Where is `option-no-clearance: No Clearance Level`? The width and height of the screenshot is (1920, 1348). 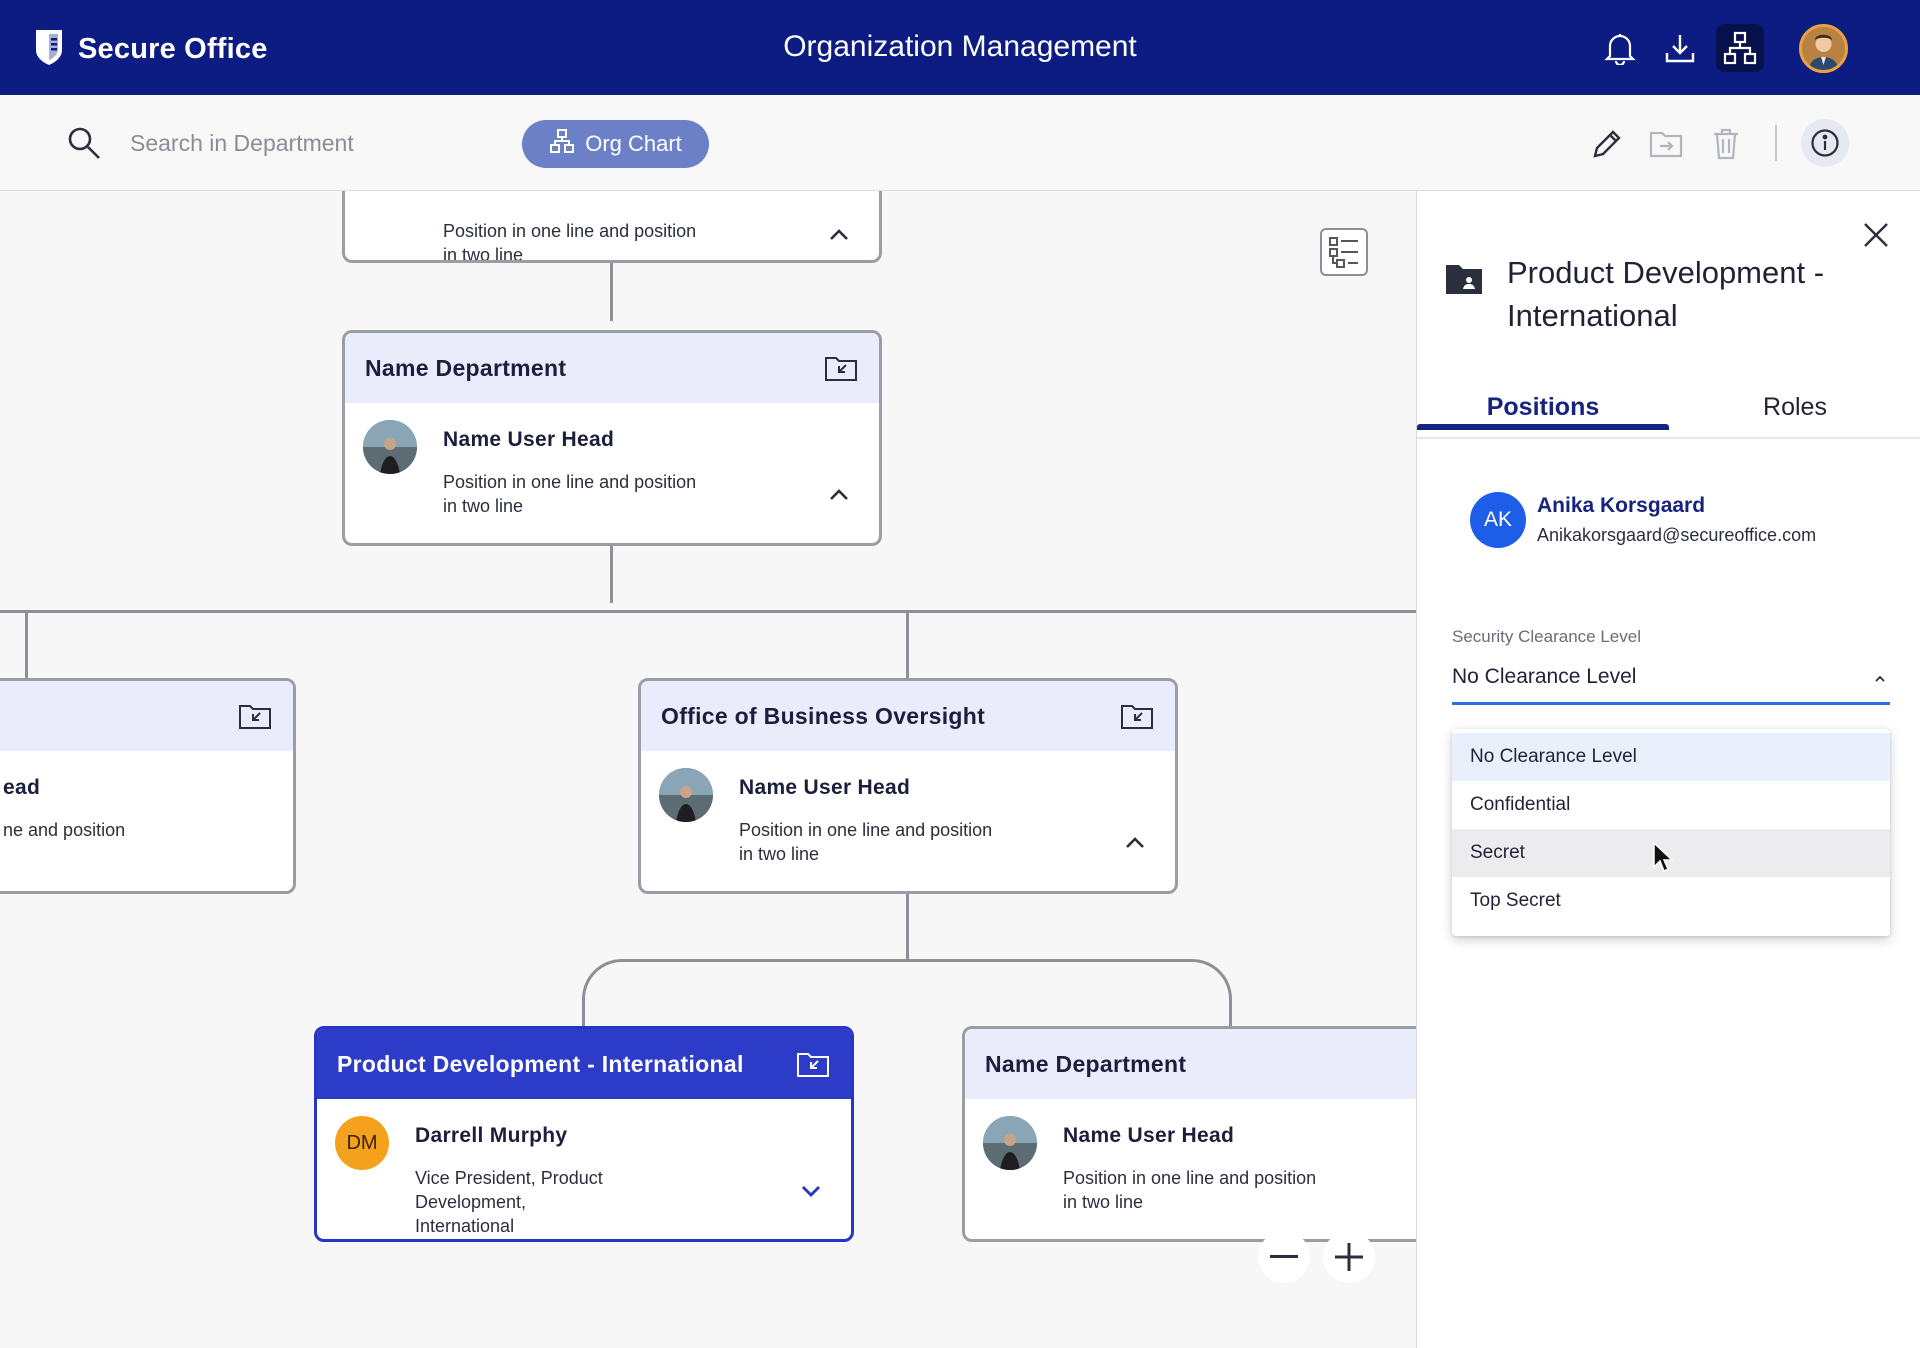
option-no-clearance: No Clearance Level is located at coordinates (1671, 757).